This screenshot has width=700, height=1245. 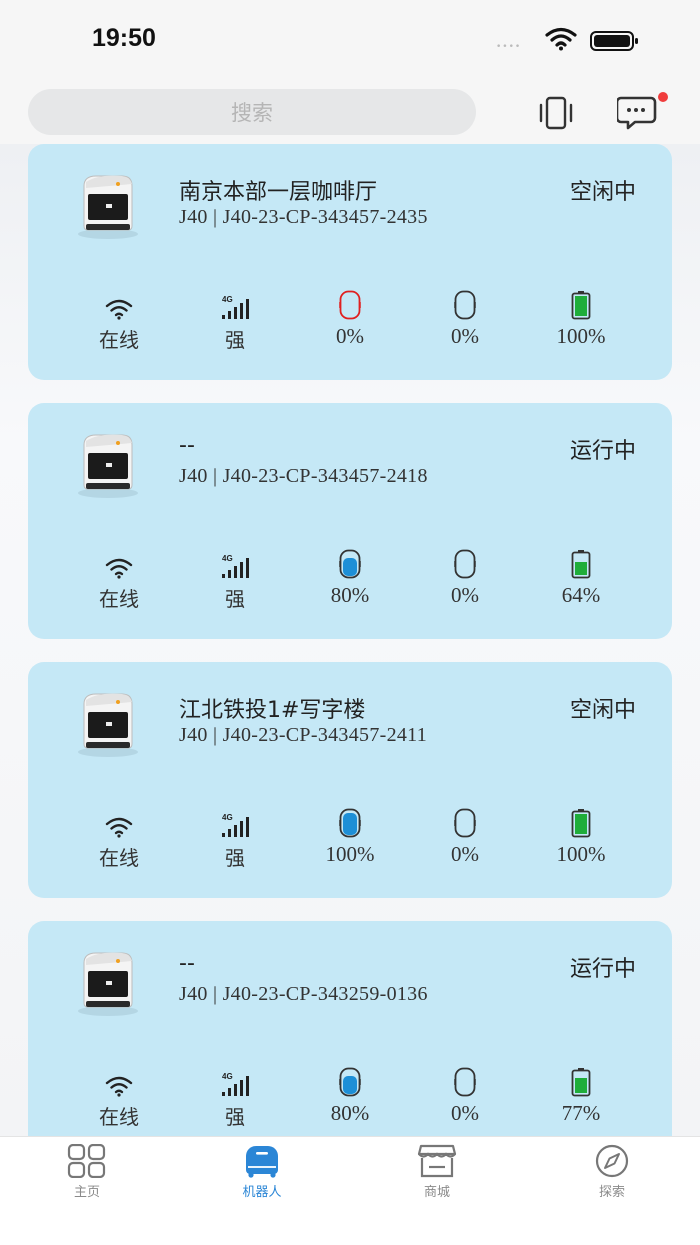 What do you see at coordinates (581, 1113) in the screenshot?
I see `battery-label: 77%` at bounding box center [581, 1113].